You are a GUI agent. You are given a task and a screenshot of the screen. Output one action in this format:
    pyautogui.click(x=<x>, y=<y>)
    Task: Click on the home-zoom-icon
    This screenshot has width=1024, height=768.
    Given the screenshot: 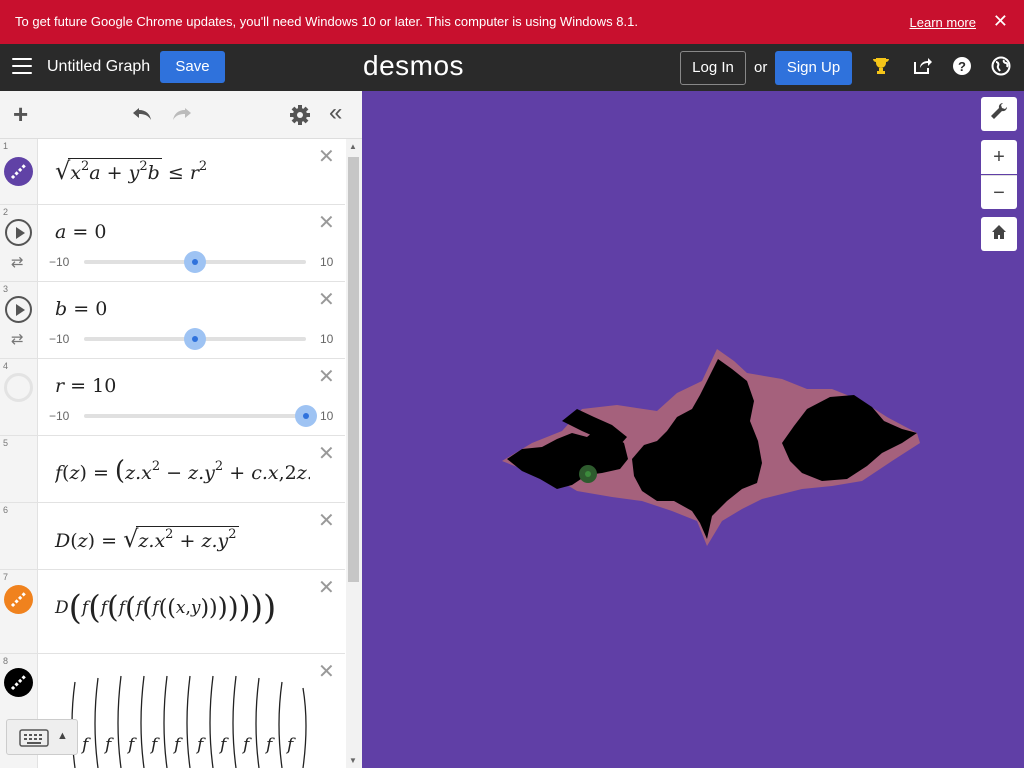 What is the action you would take?
    pyautogui.click(x=999, y=234)
    